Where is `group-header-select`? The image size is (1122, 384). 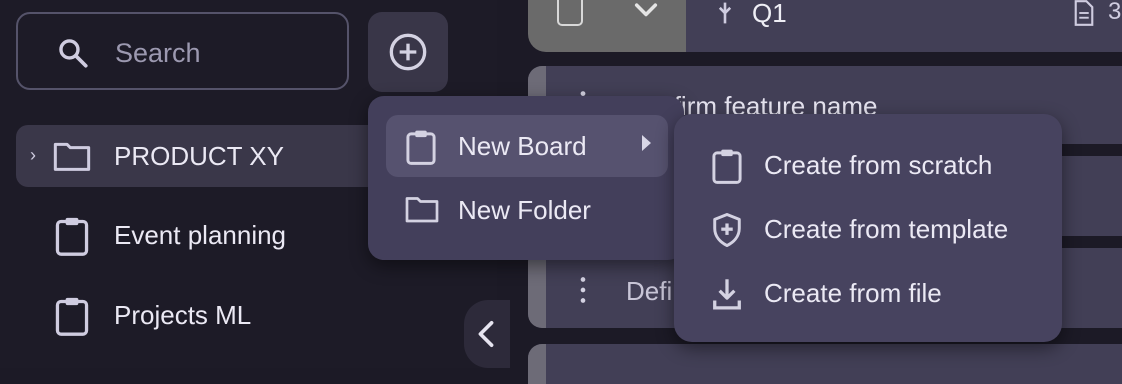 group-header-select is located at coordinates (607, 26).